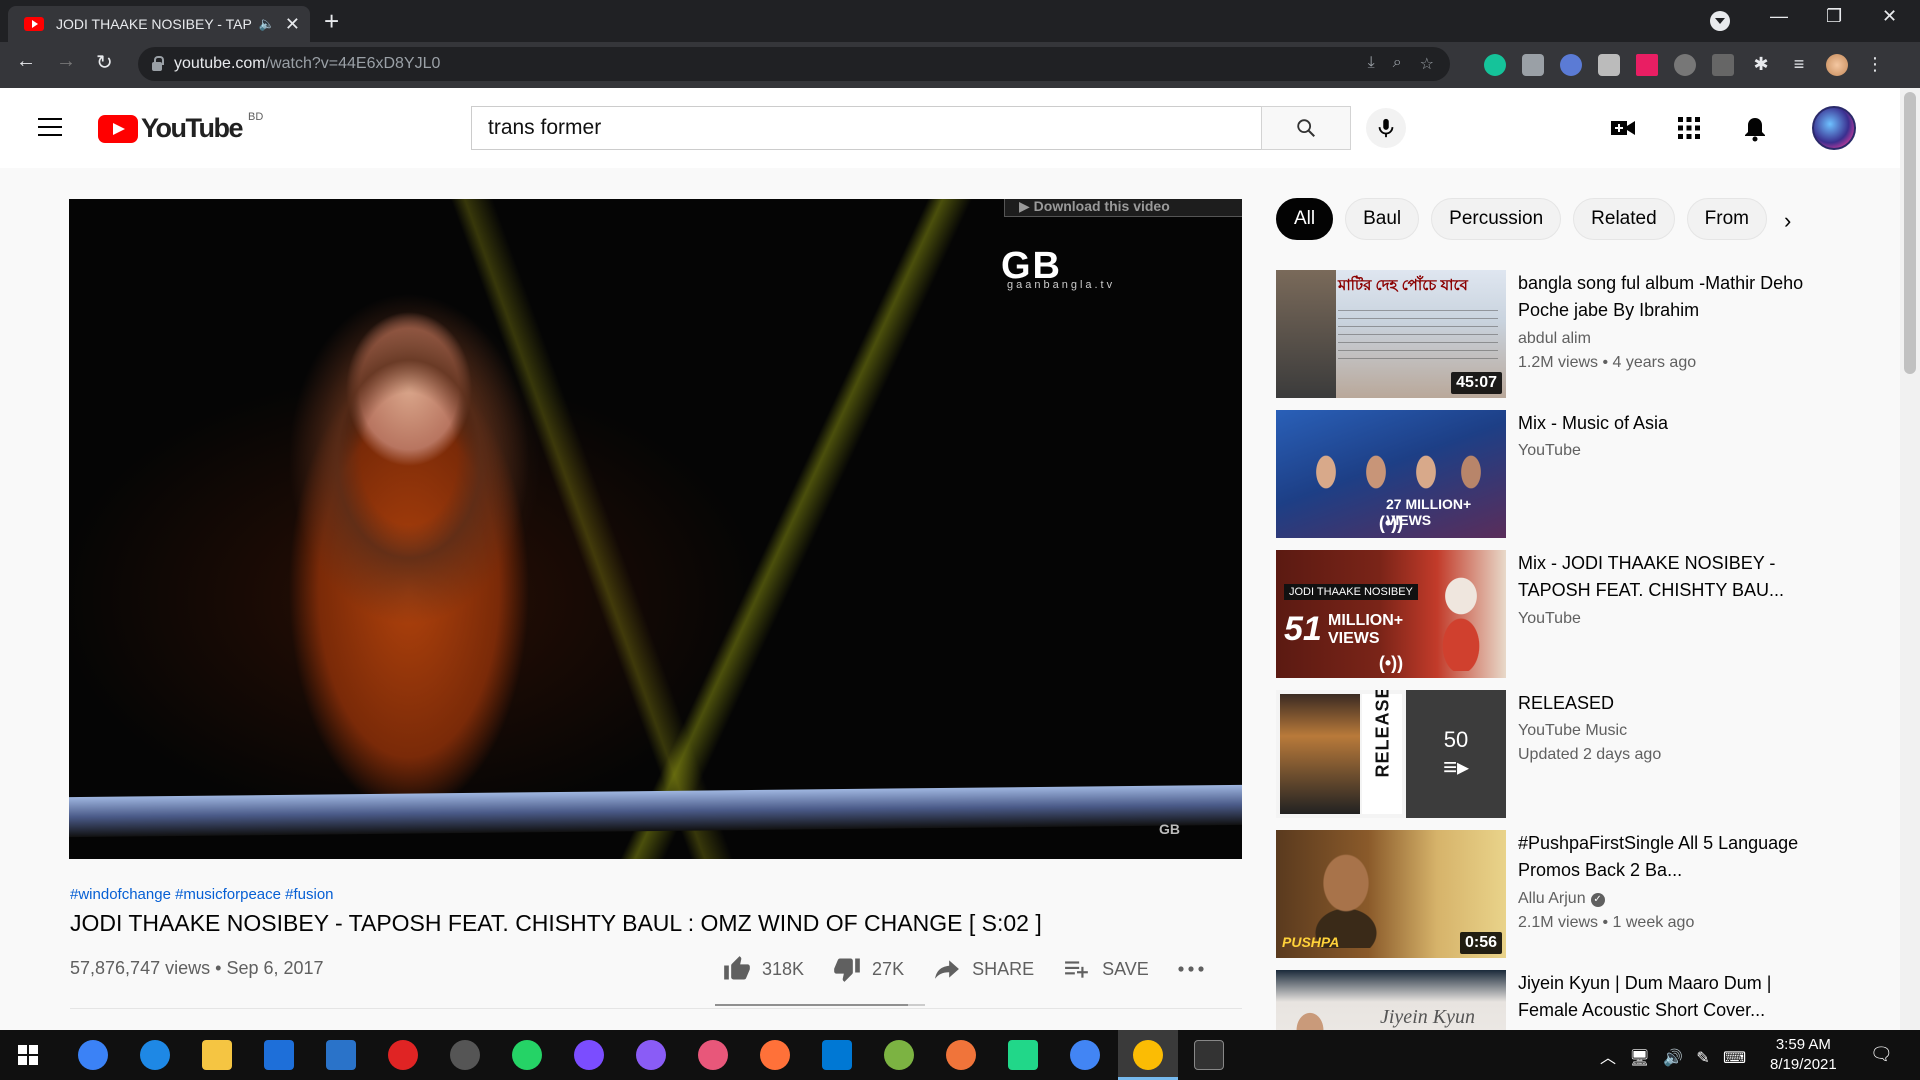 The height and width of the screenshot is (1080, 1920). Describe the element at coordinates (1837, 65) in the screenshot. I see `profile-avatar-icon` at that location.